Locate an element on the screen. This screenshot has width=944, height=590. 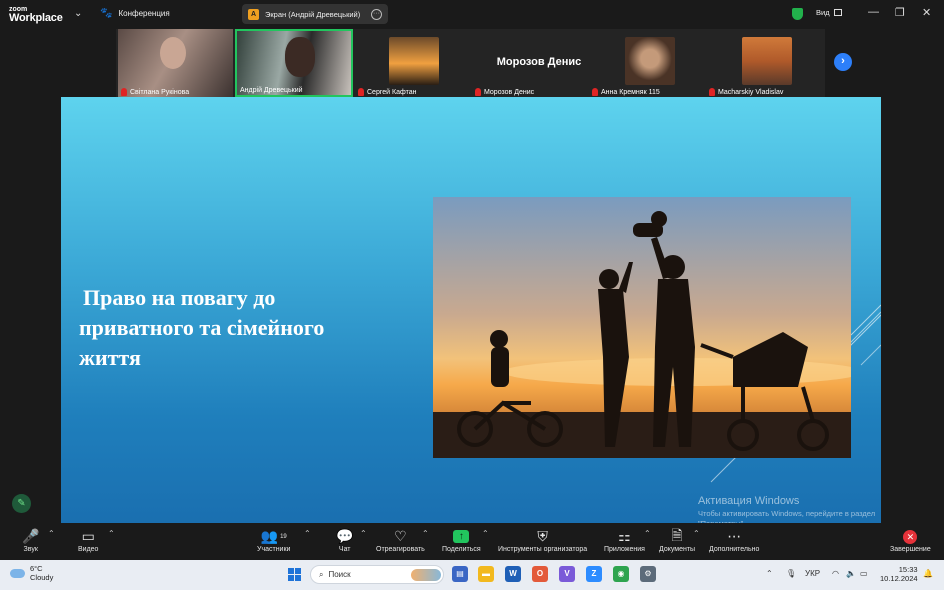
participants-count: 19 is located at coordinates (283, 536).